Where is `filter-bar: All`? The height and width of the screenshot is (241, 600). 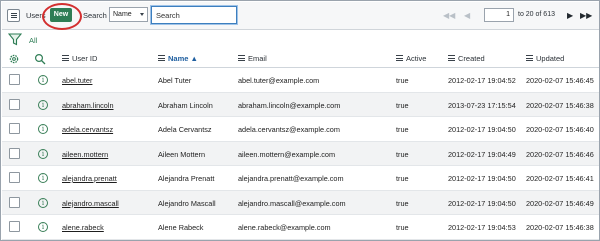
filter-bar: All is located at coordinates (300, 39).